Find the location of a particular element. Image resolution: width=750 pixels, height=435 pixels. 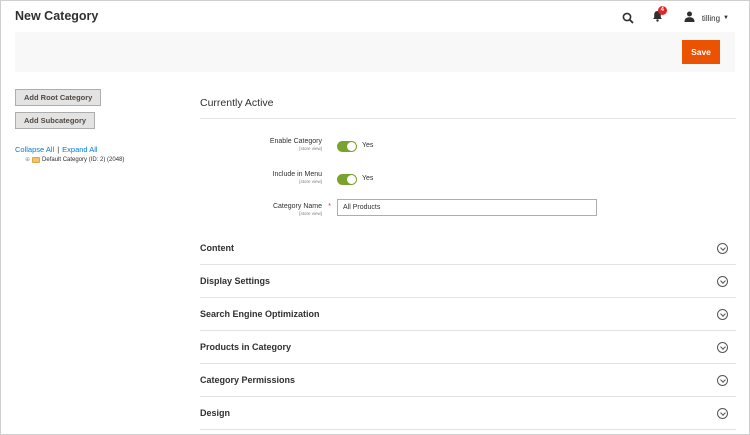

include-in-menu-label: Include in Menu [store view] is located at coordinates (297, 177).